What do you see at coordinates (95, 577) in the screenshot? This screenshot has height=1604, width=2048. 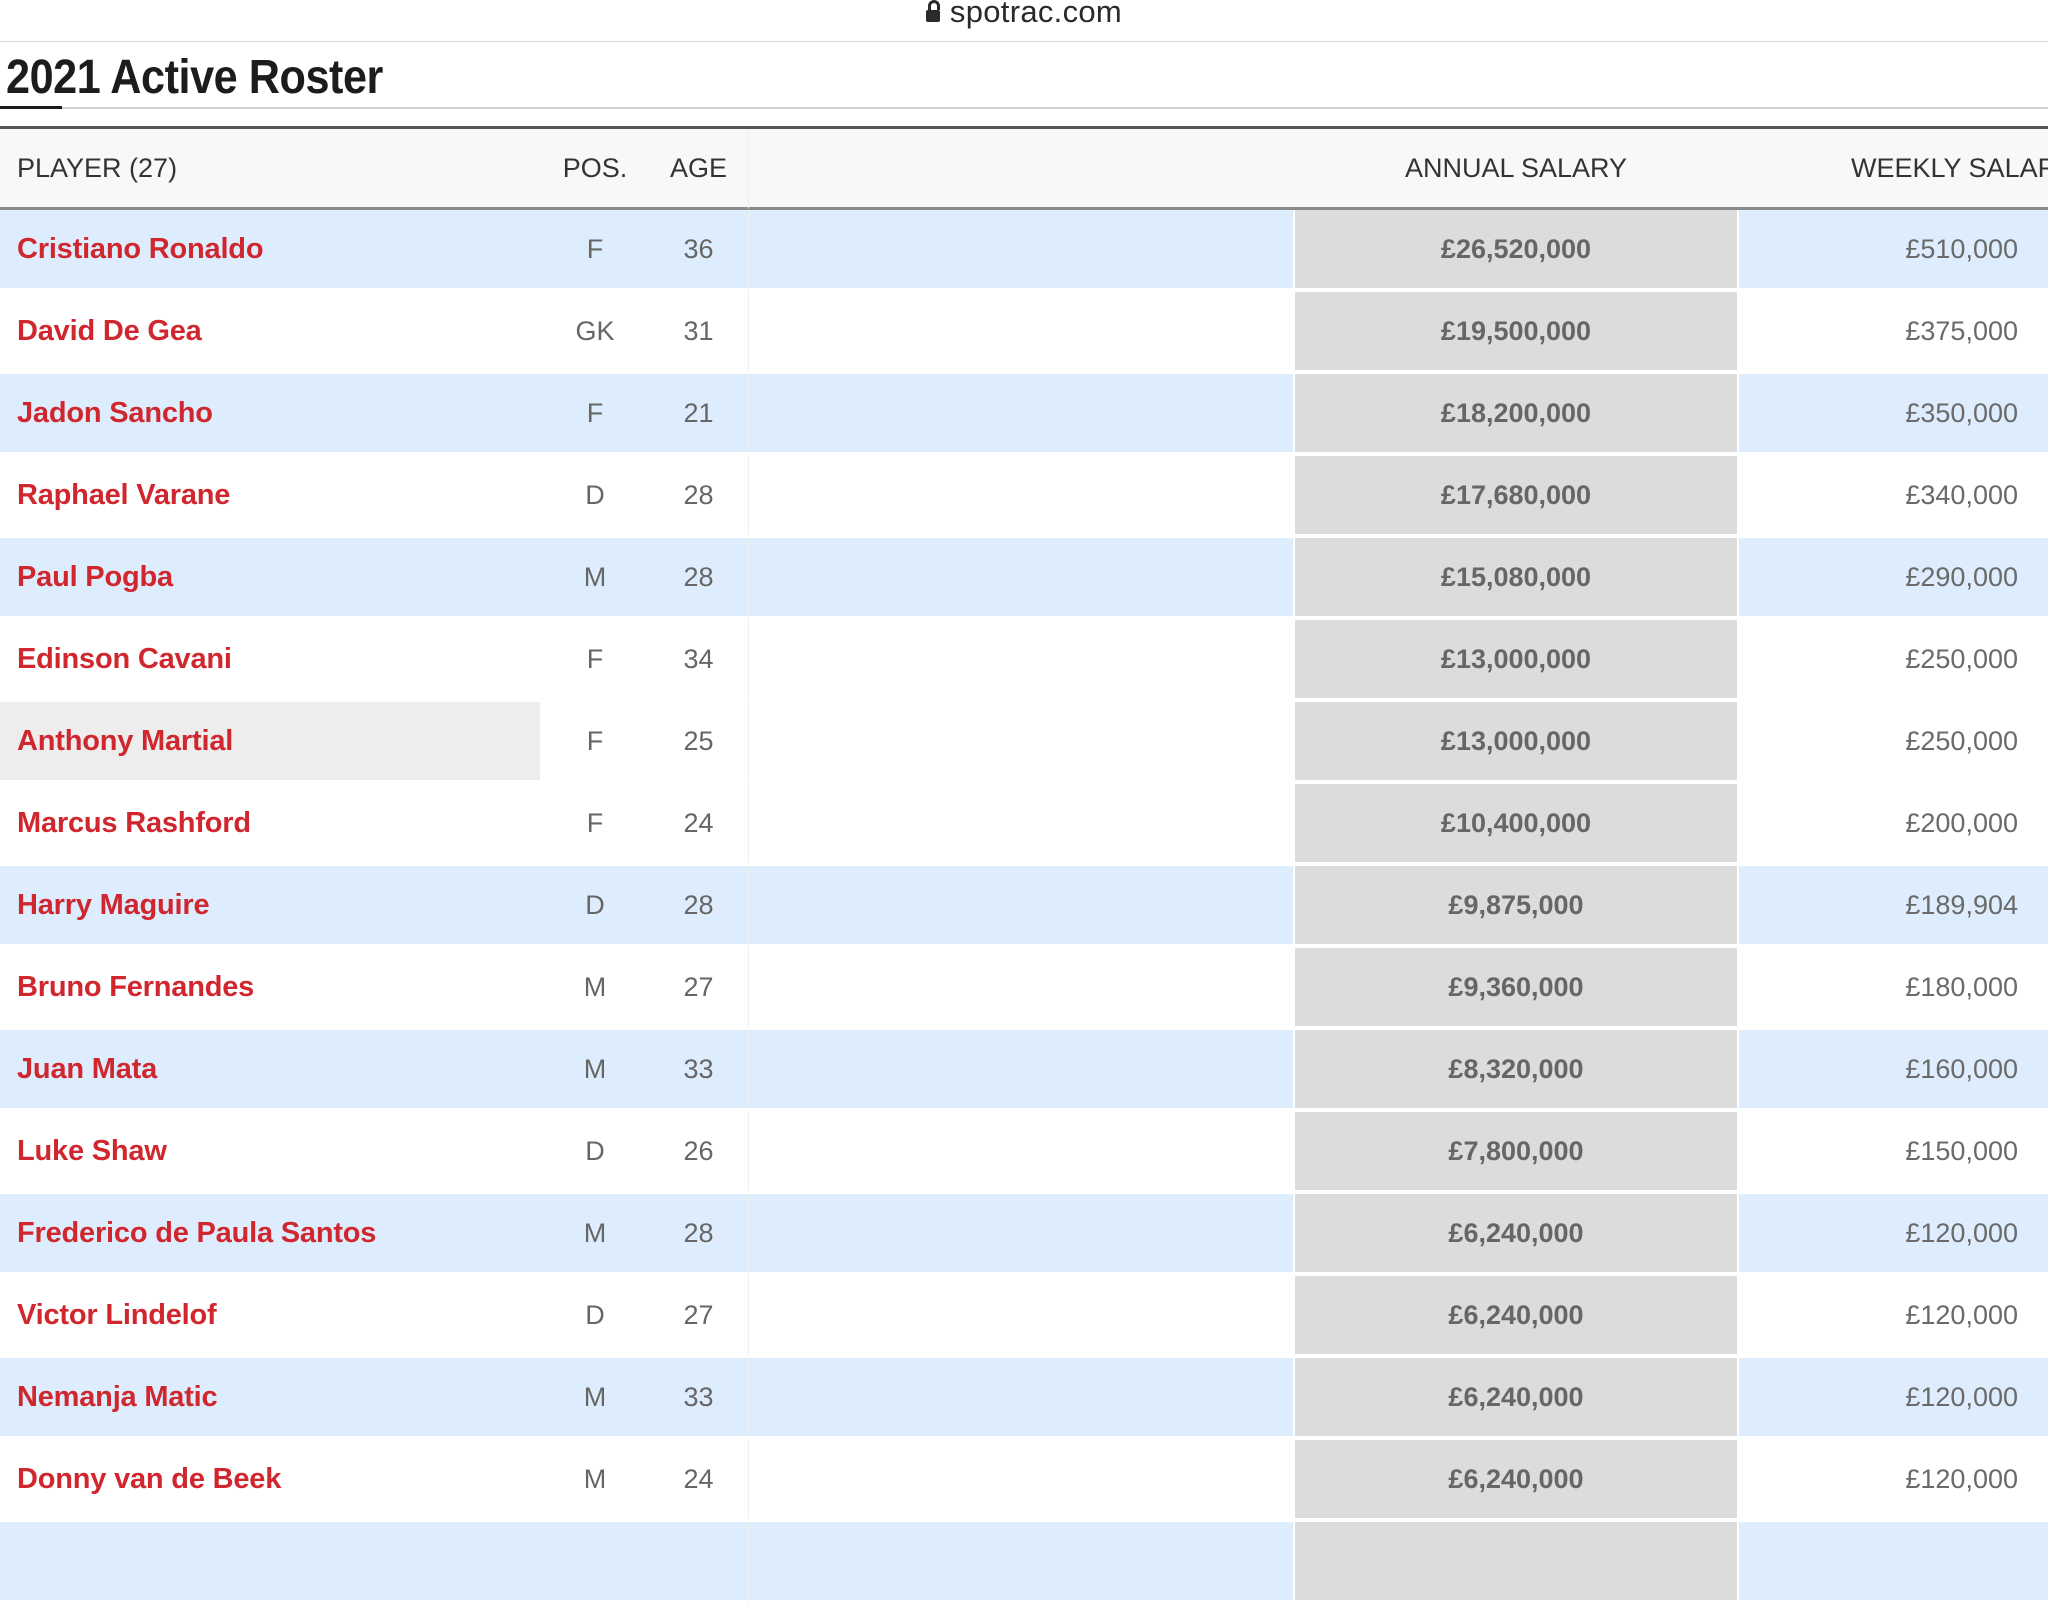 I see `player-link: Paul Pogba` at bounding box center [95, 577].